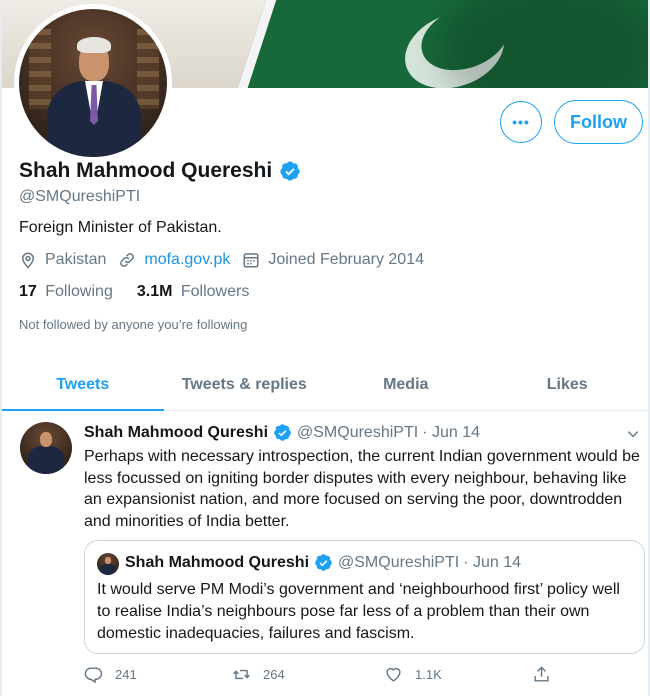 The height and width of the screenshot is (696, 650). Describe the element at coordinates (28, 260) in the screenshot. I see `location-pin-icon` at that location.